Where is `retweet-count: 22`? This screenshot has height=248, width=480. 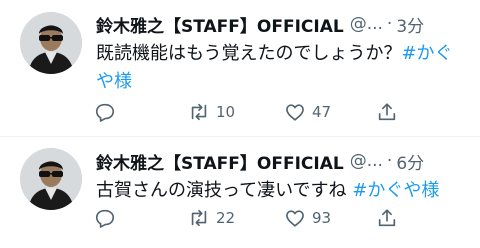 retweet-count: 22 is located at coordinates (226, 218).